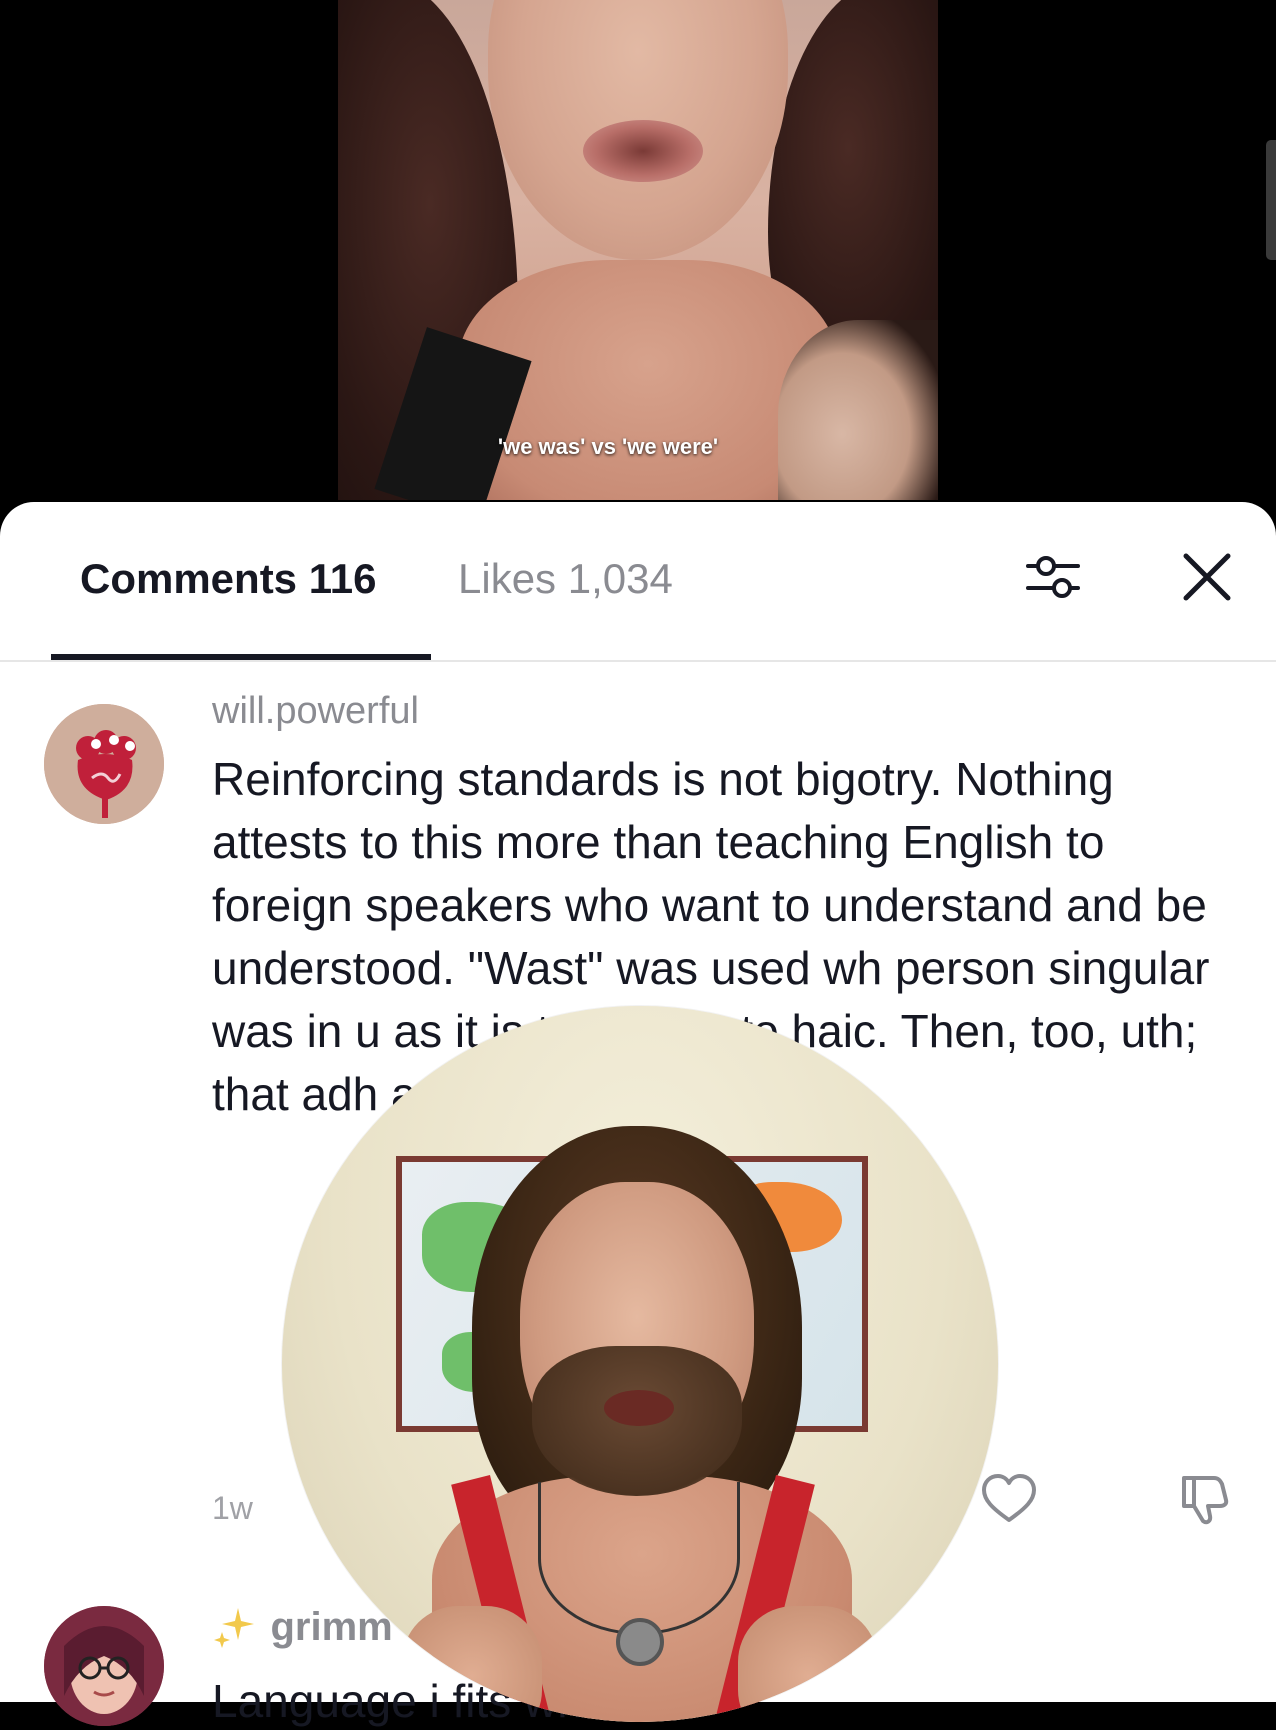  Describe the element at coordinates (1053, 577) in the screenshot. I see `sliders-icon` at that location.